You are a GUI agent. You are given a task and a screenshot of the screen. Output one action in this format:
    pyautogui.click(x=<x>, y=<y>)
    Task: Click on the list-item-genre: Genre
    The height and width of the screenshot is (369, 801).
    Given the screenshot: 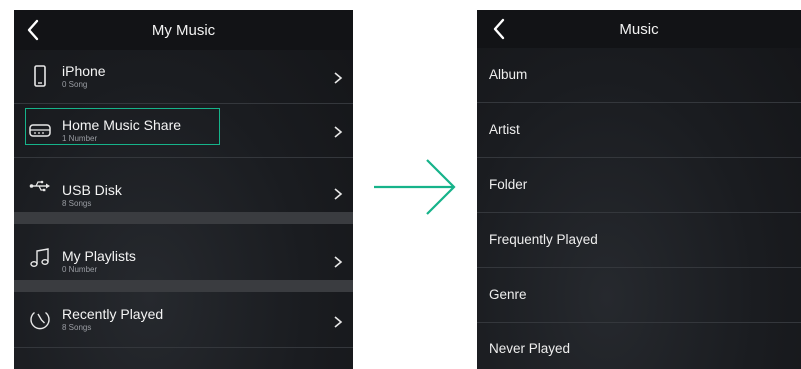 What is the action you would take?
    pyautogui.click(x=639, y=295)
    